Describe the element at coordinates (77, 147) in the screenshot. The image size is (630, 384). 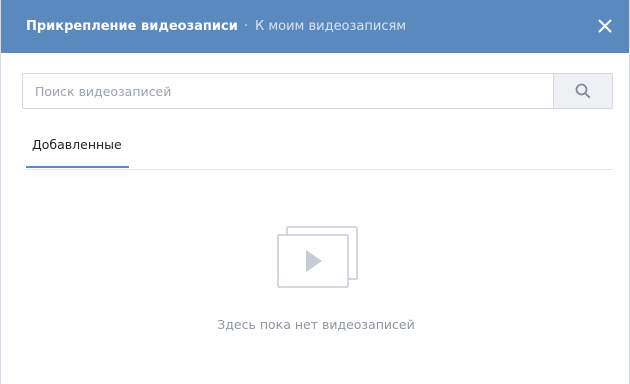
I see `tab-added: Добавленные` at that location.